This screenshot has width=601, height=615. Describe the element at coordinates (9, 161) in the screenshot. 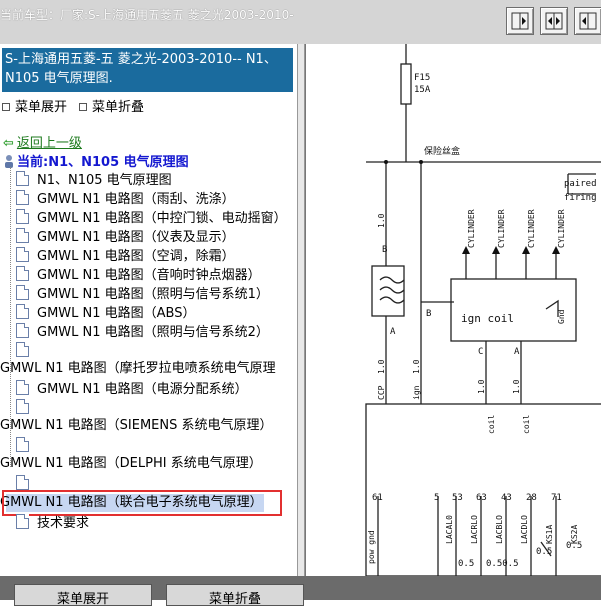

I see `user-node-icon` at that location.